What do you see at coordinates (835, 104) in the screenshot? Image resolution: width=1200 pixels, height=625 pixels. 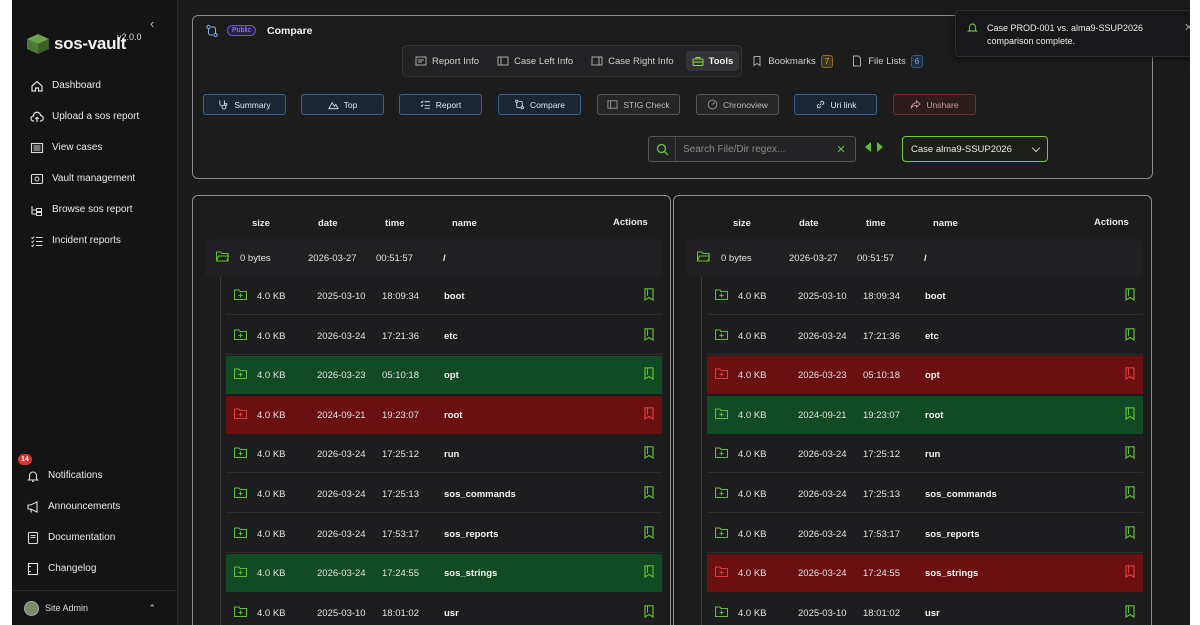 I see `uri-link-button: Uri link` at bounding box center [835, 104].